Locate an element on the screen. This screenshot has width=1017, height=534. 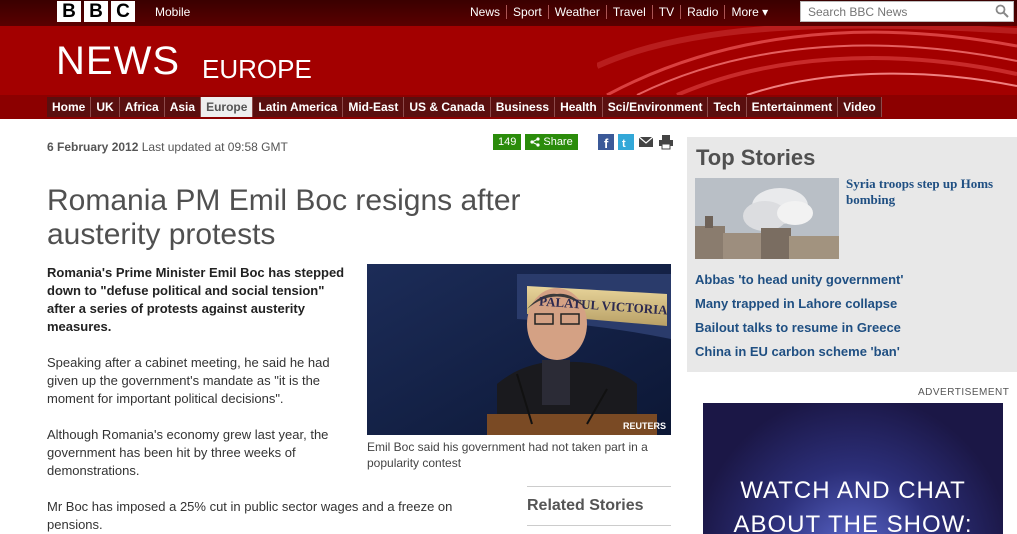
photo-credit: REUTERS is located at coordinates (644, 426).